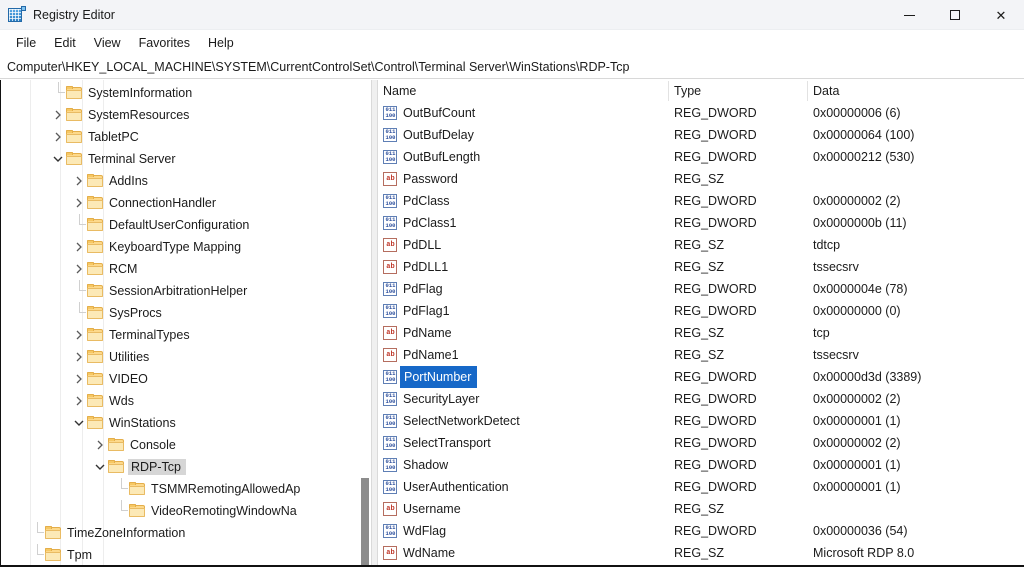 This screenshot has width=1024, height=567. I want to click on value-row: 011 100 WdFlag REG_DWORD 0x00000036 (54), so click(701, 531).